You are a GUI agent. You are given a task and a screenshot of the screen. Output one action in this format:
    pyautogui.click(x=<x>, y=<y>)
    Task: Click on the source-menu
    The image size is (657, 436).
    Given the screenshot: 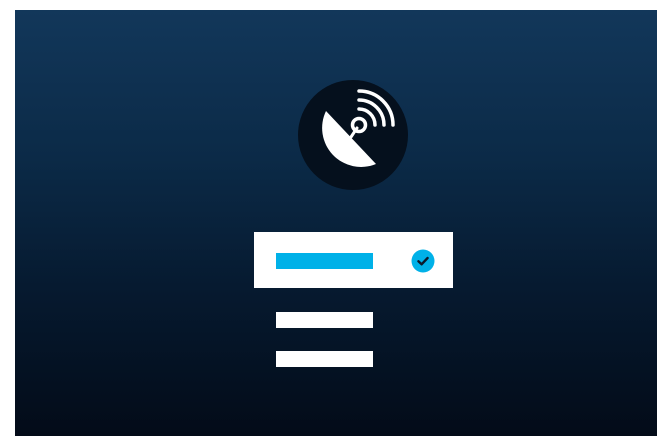 What is the action you would take?
    pyautogui.click(x=353, y=299)
    